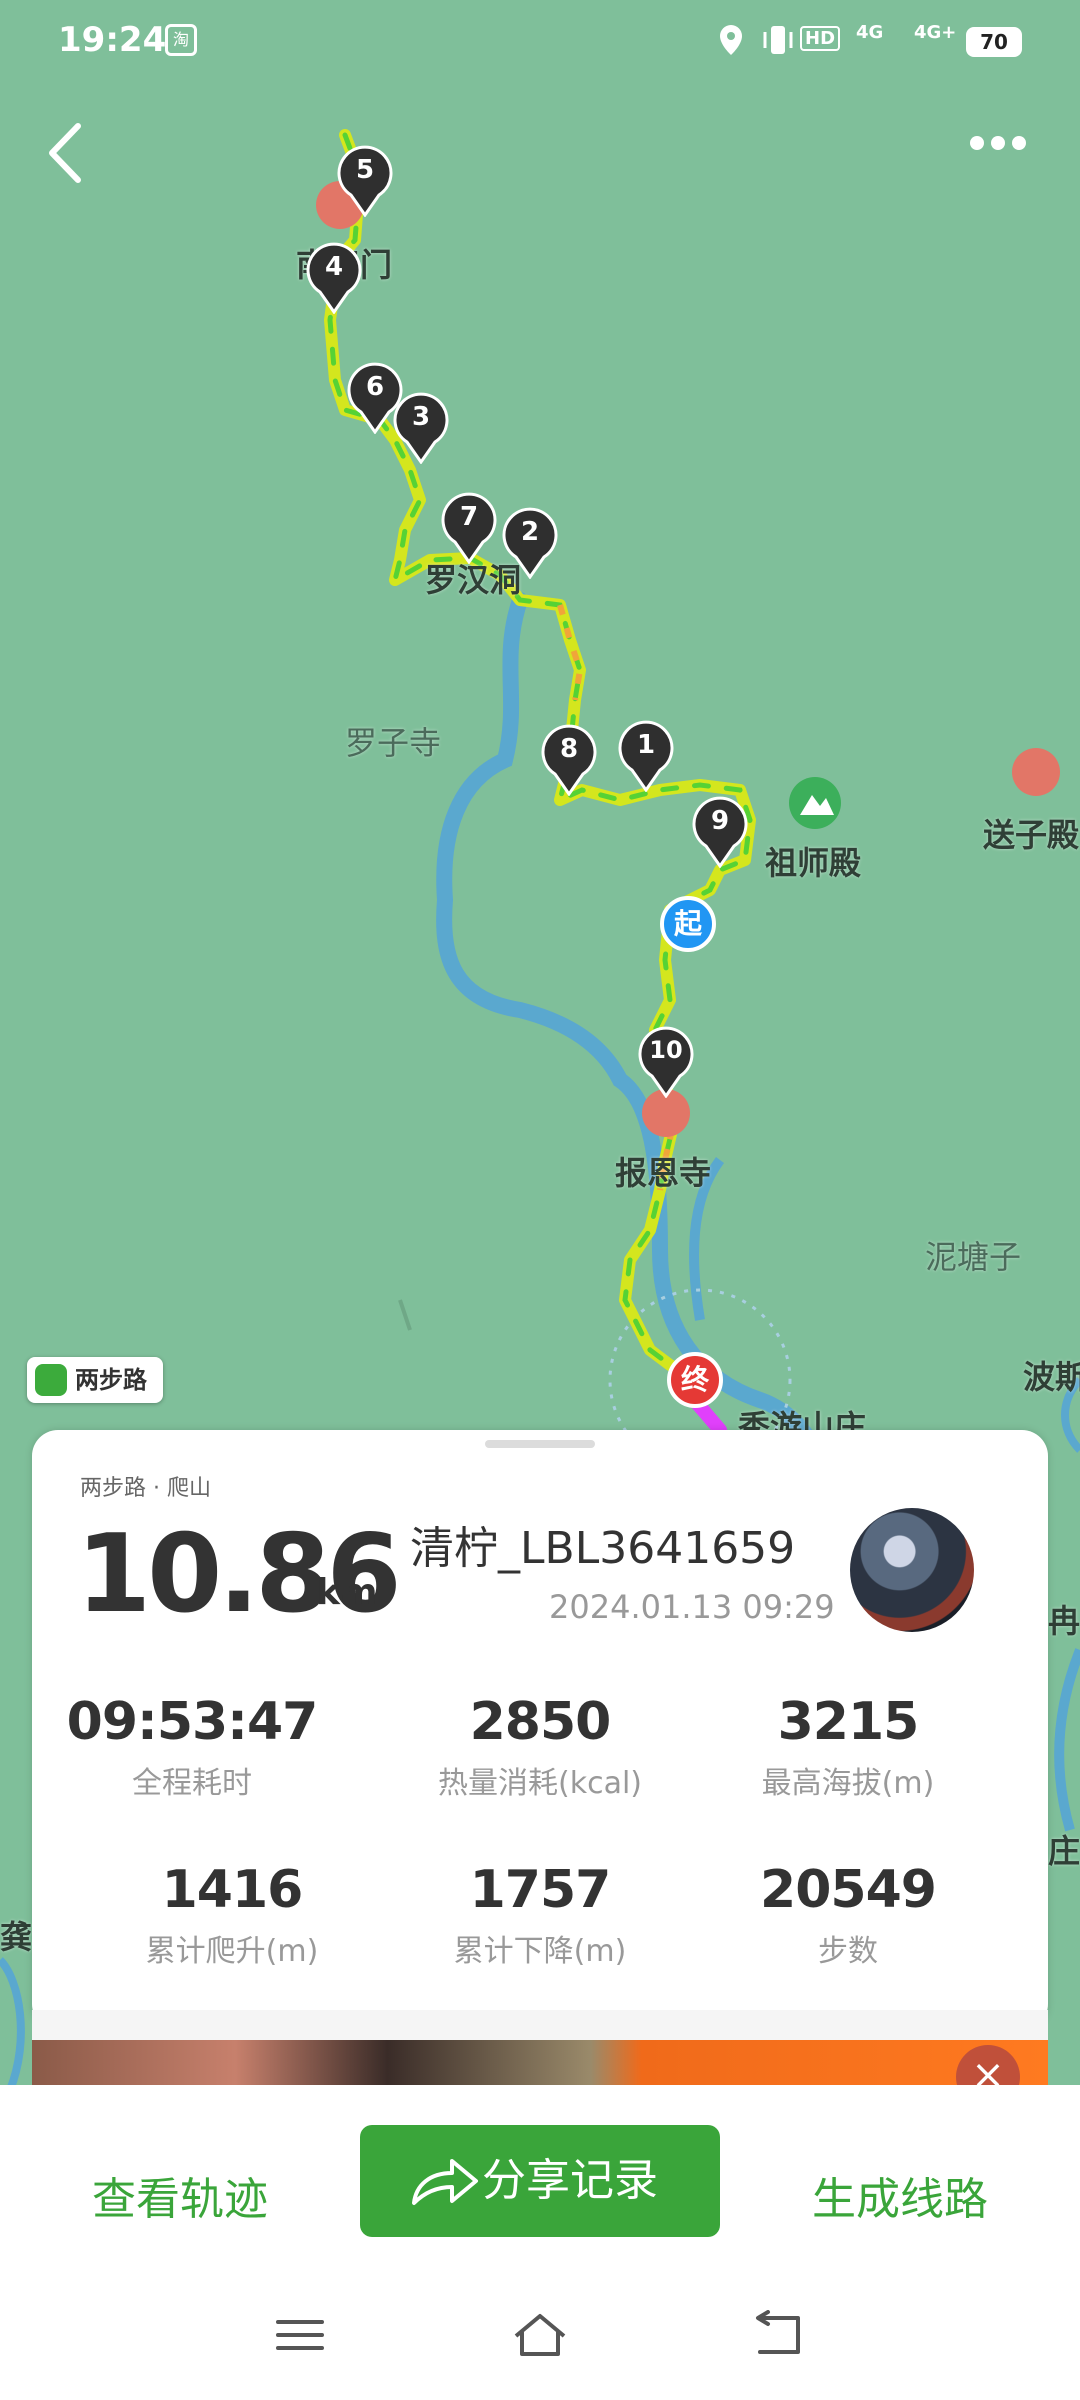 The width and height of the screenshot is (1080, 2400). I want to click on stat-label: 累计爬升(m), so click(232, 1951).